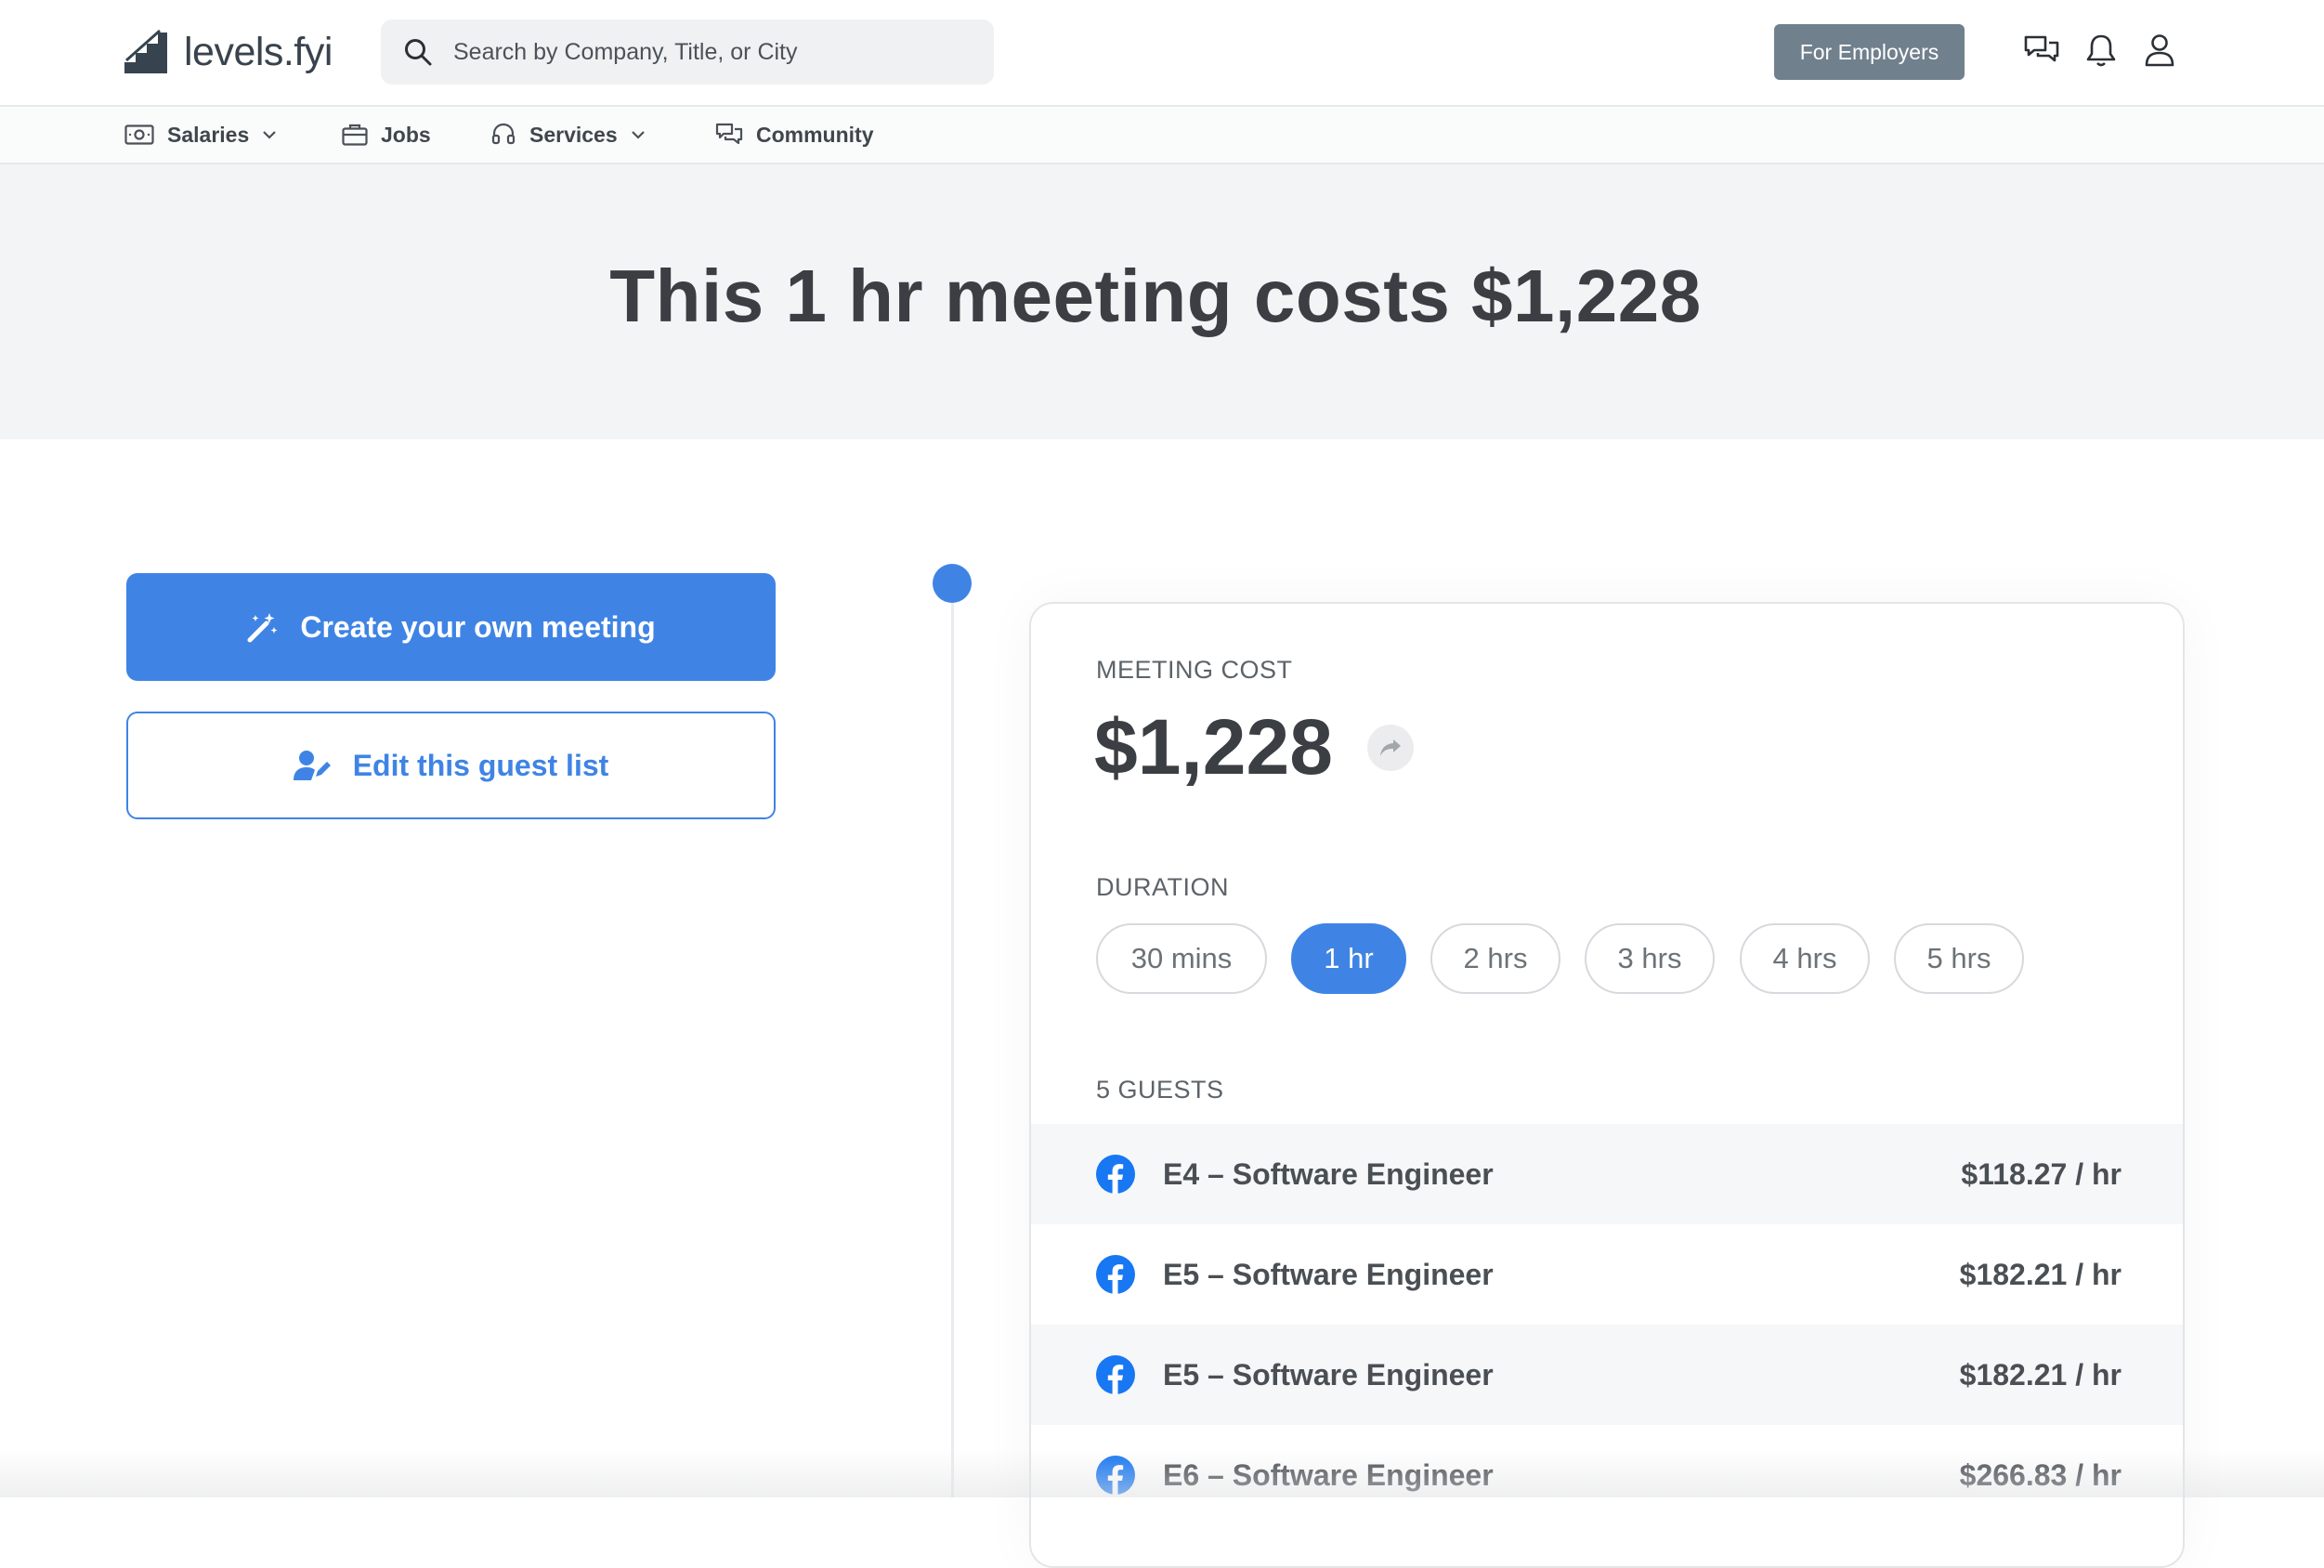  What do you see at coordinates (262, 628) in the screenshot?
I see `magic-wand-icon` at bounding box center [262, 628].